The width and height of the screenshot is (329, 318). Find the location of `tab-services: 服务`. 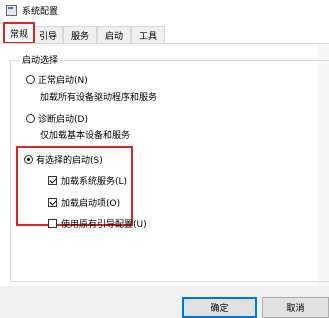

tab-services: 服务 is located at coordinates (80, 34).